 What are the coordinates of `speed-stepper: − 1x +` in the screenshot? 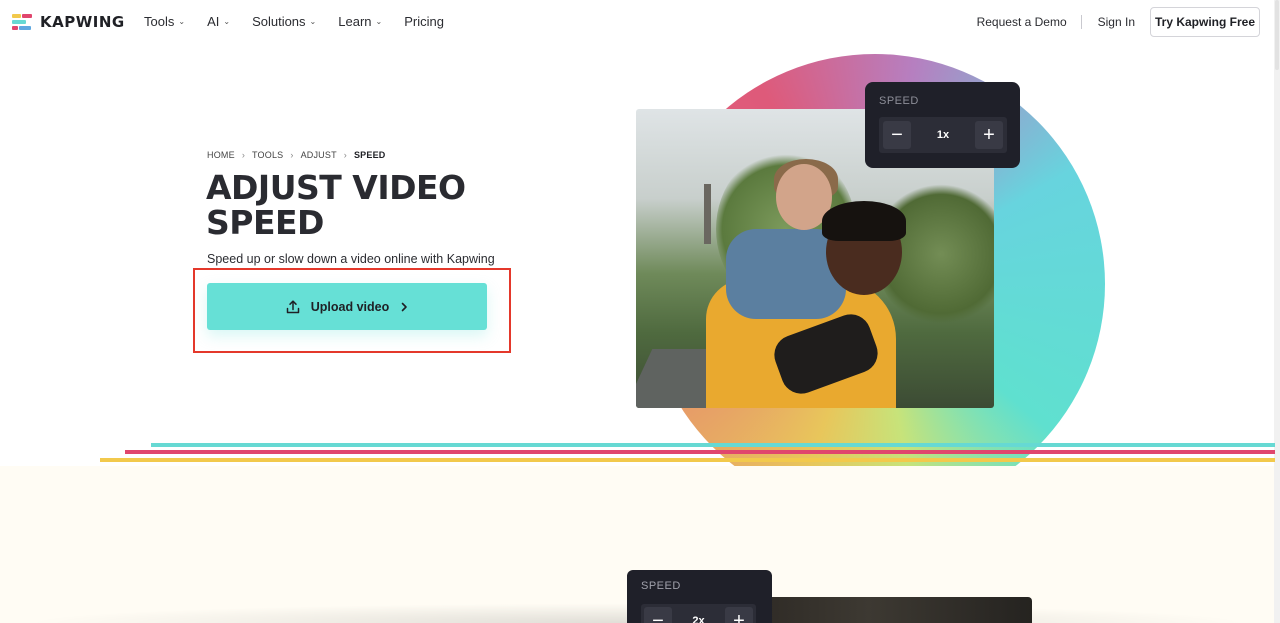 It's located at (943, 135).